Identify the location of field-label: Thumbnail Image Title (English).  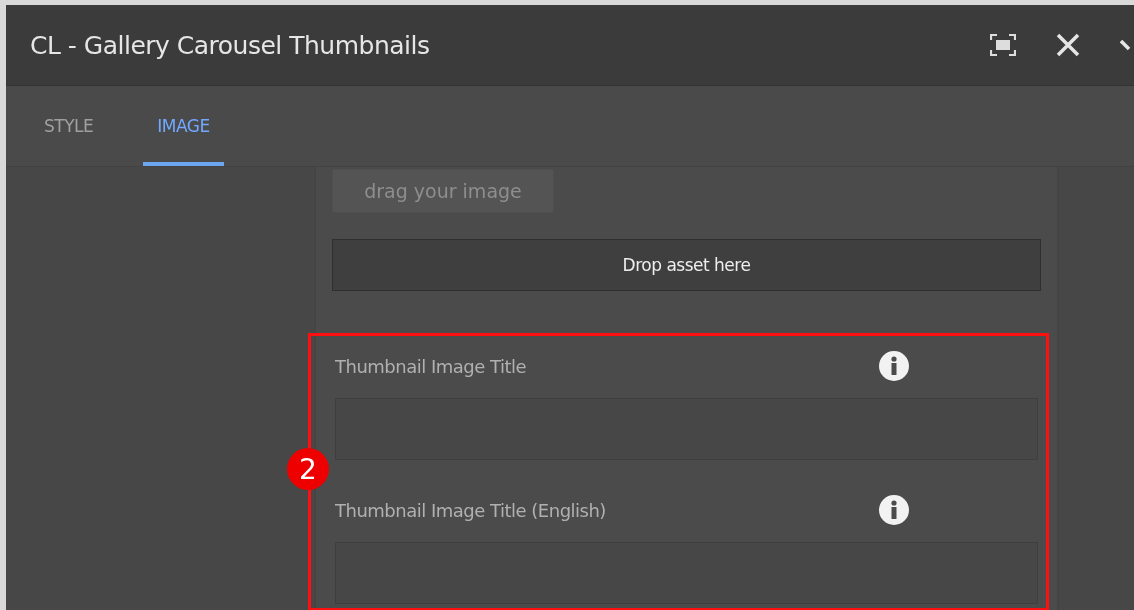
(470, 510).